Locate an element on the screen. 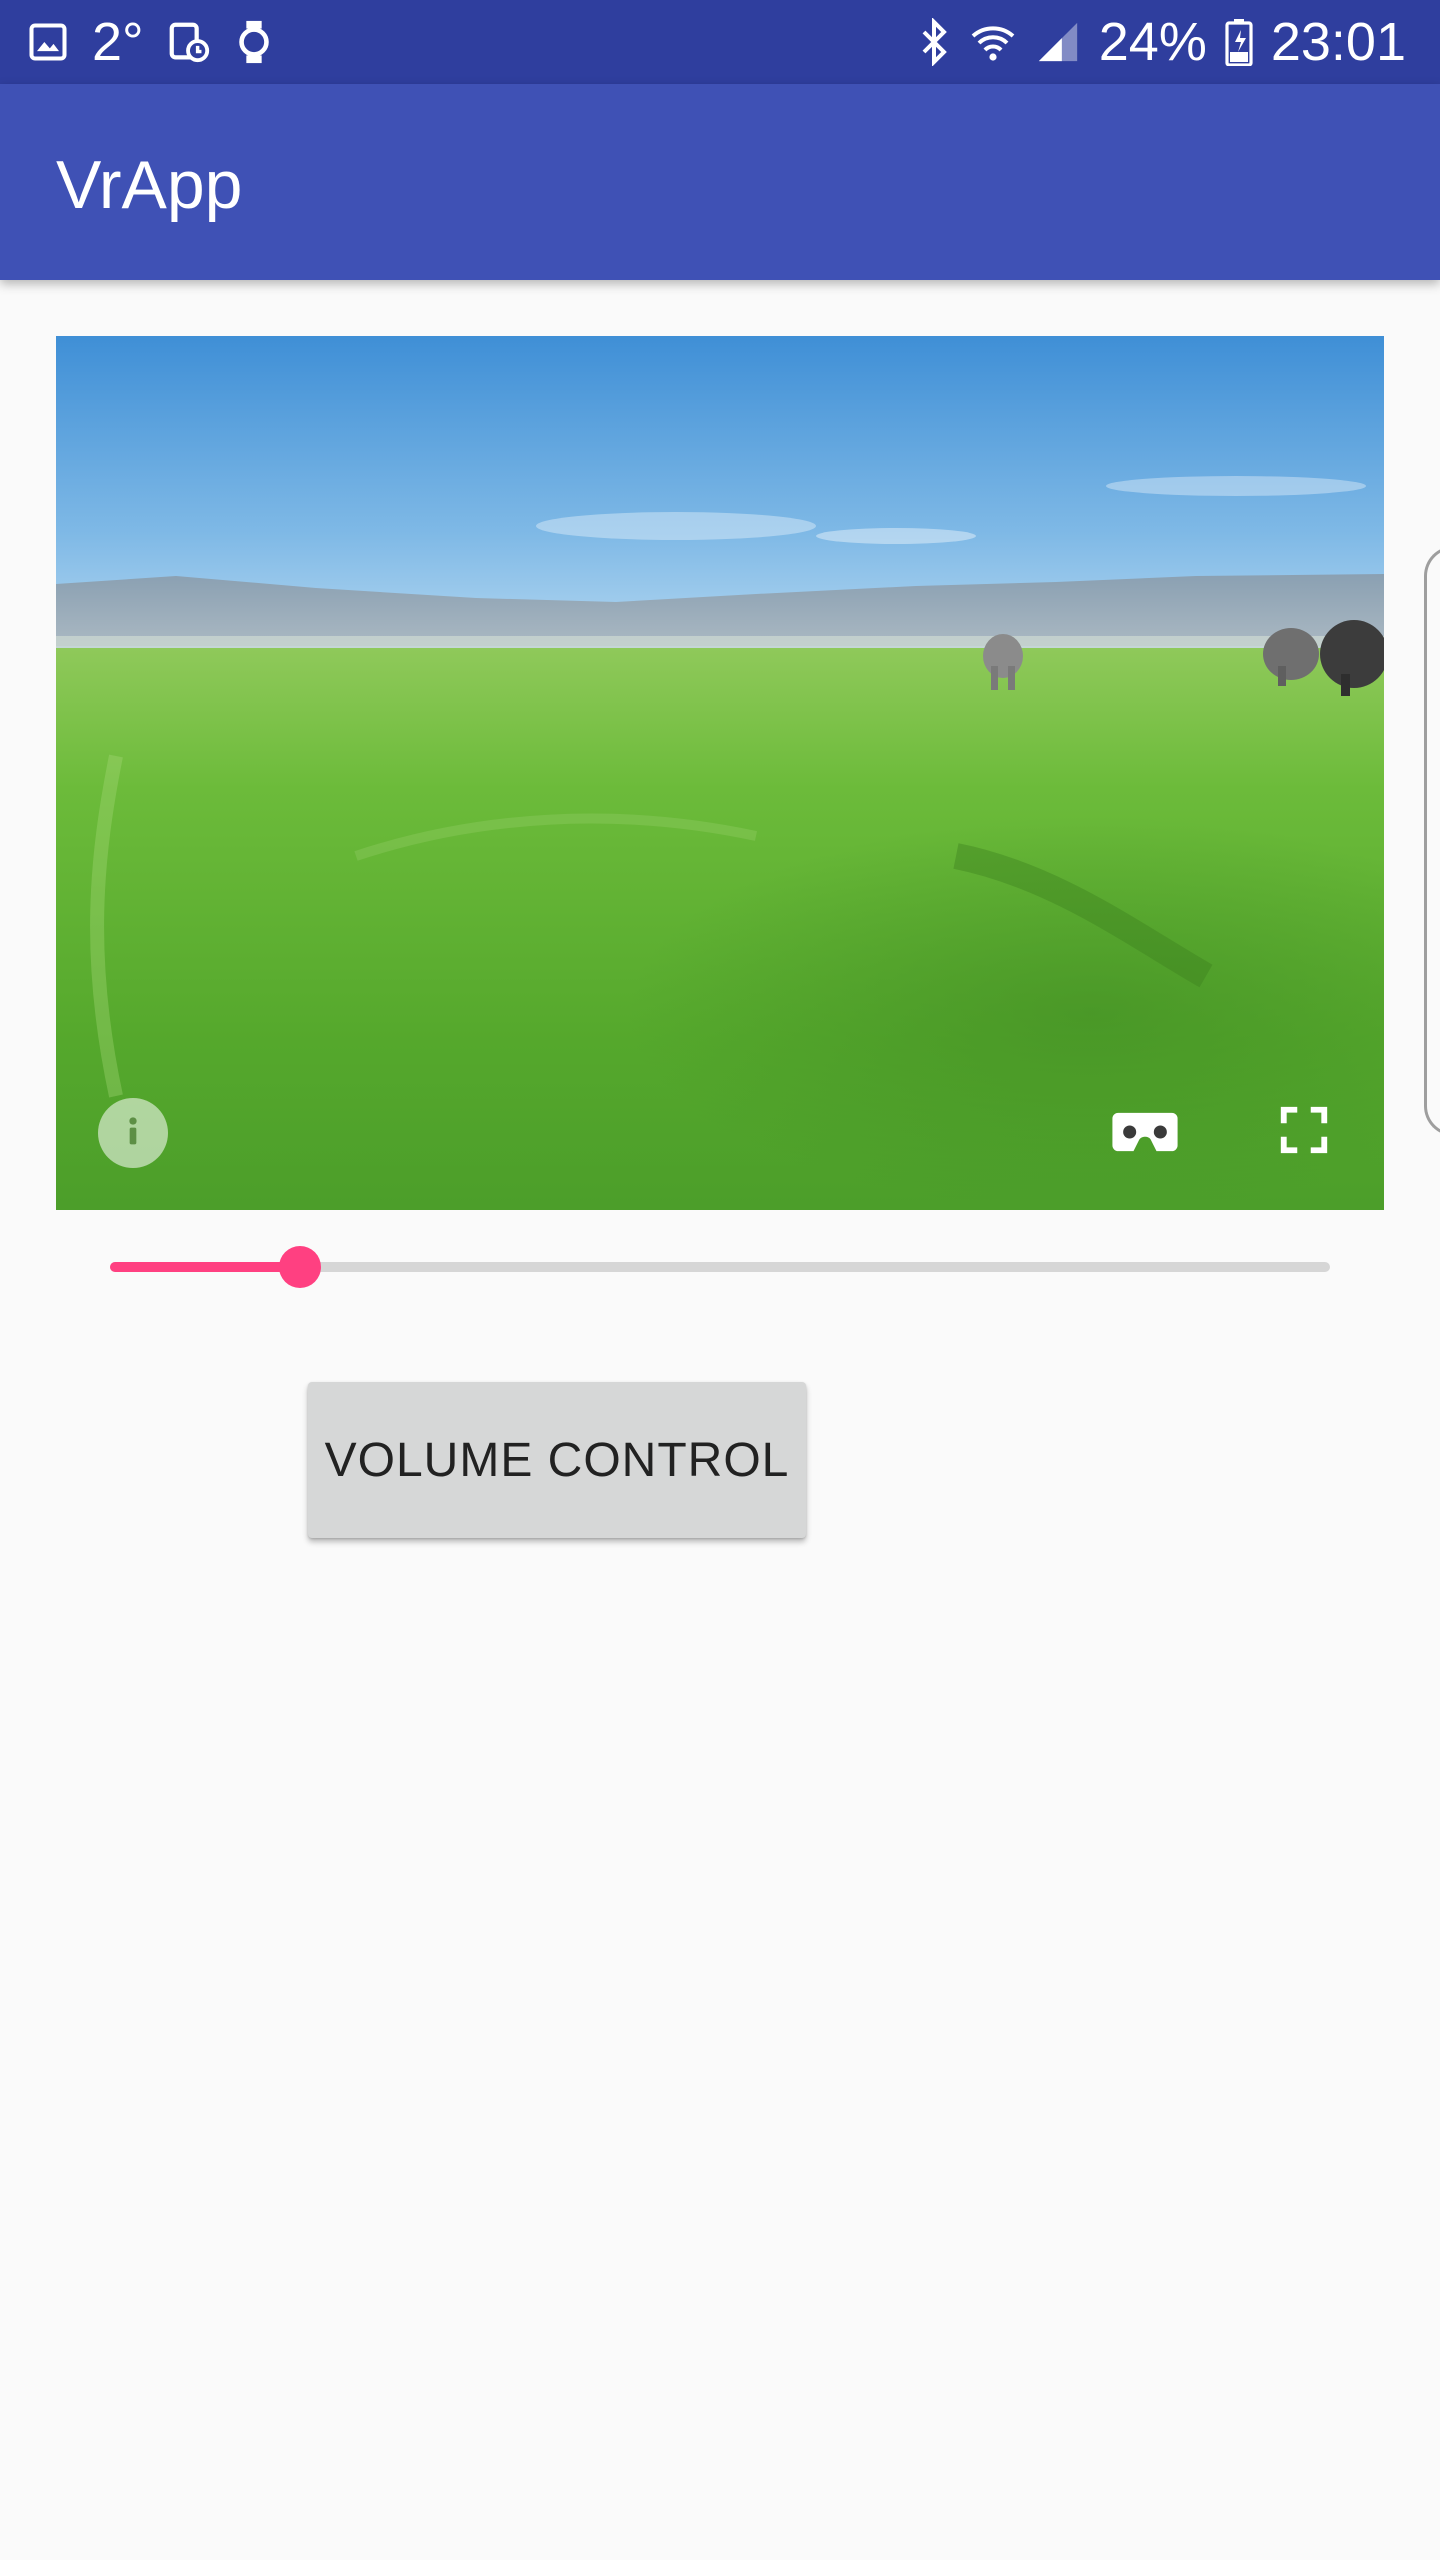 Image resolution: width=1440 pixels, height=2560 pixels. cardboard-button is located at coordinates (1145, 1134).